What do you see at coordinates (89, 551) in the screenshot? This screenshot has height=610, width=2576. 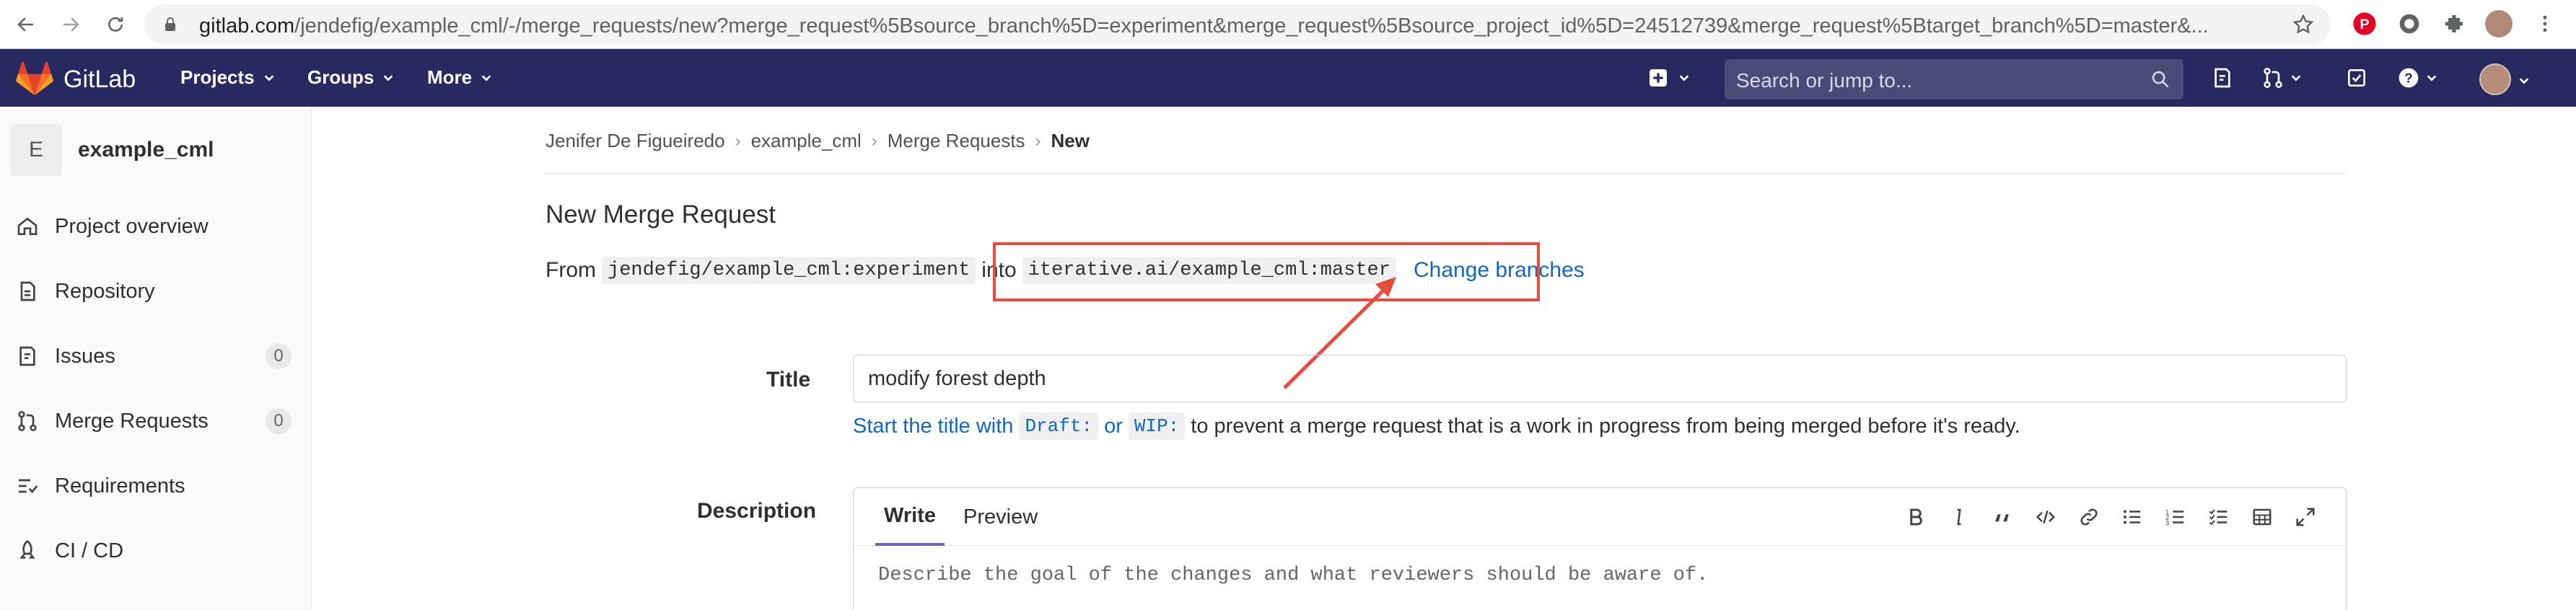 I see `sidebar-item-label: CI / CD` at bounding box center [89, 551].